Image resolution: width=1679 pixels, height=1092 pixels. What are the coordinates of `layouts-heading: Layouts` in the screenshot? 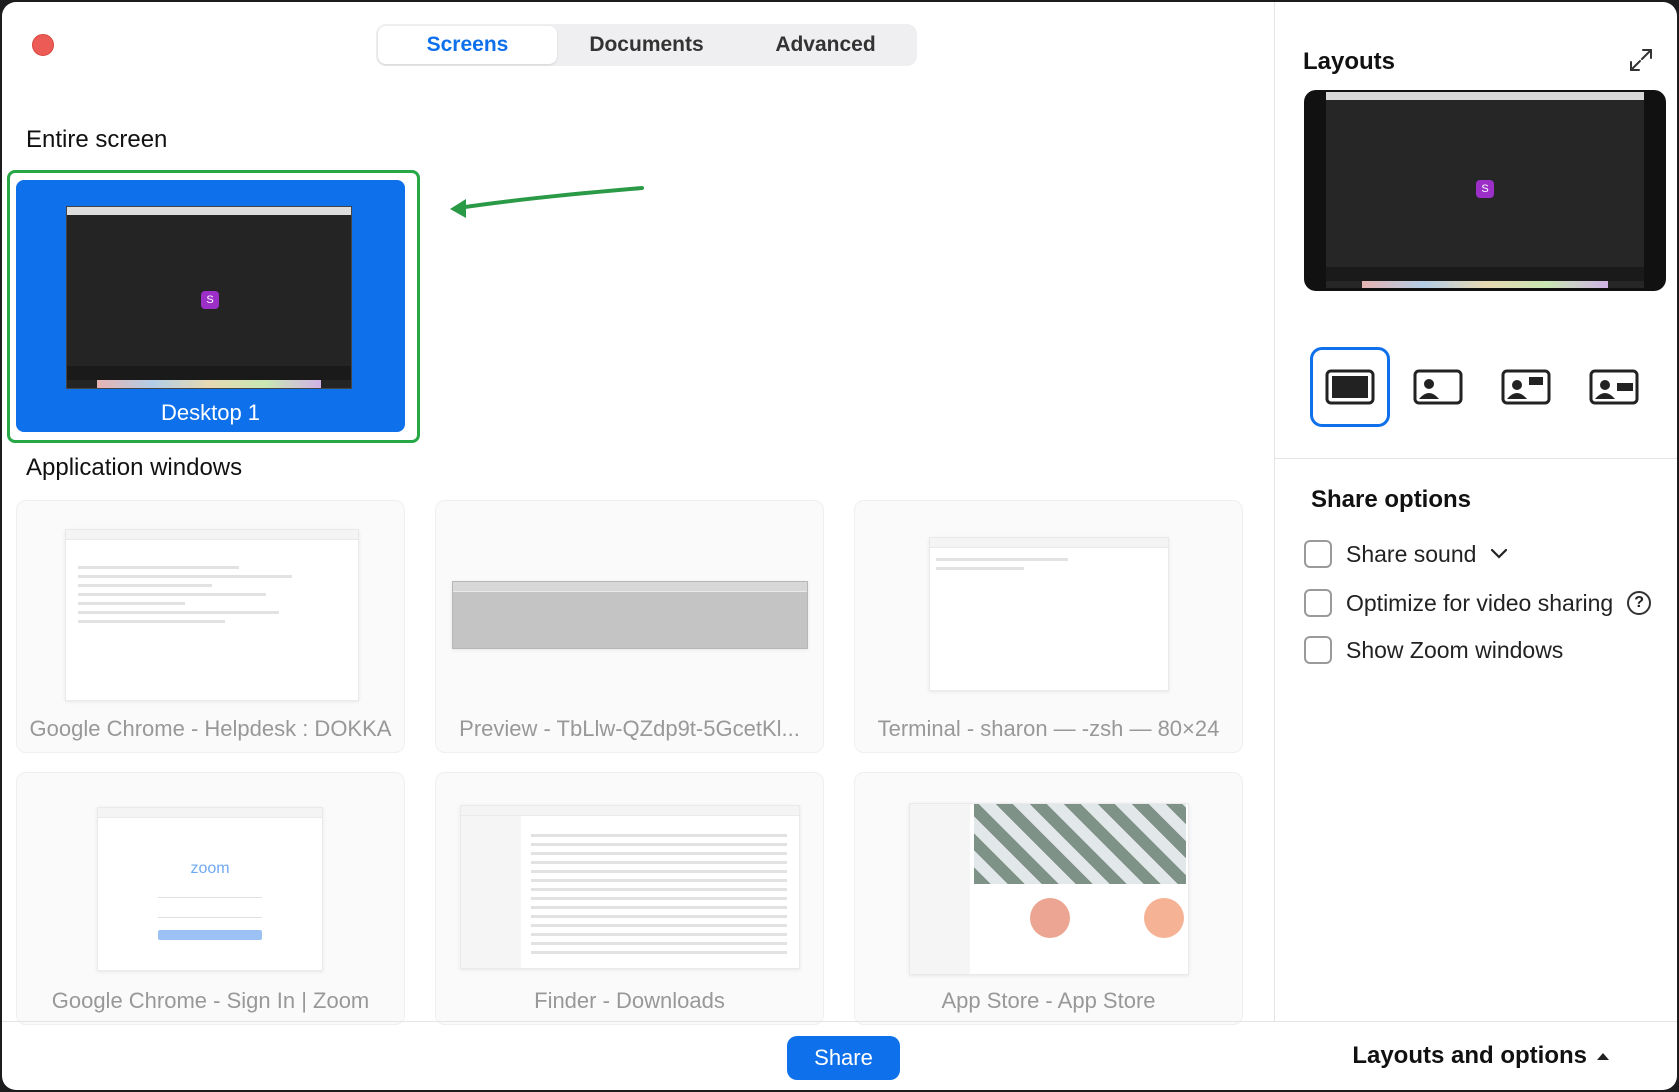 It's located at (1349, 61).